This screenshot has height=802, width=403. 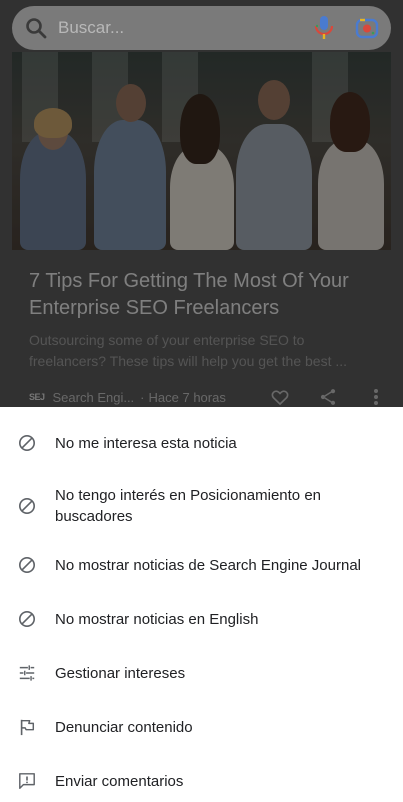 What do you see at coordinates (119, 781) in the screenshot?
I see `menu-item-label: Enviar comentarios` at bounding box center [119, 781].